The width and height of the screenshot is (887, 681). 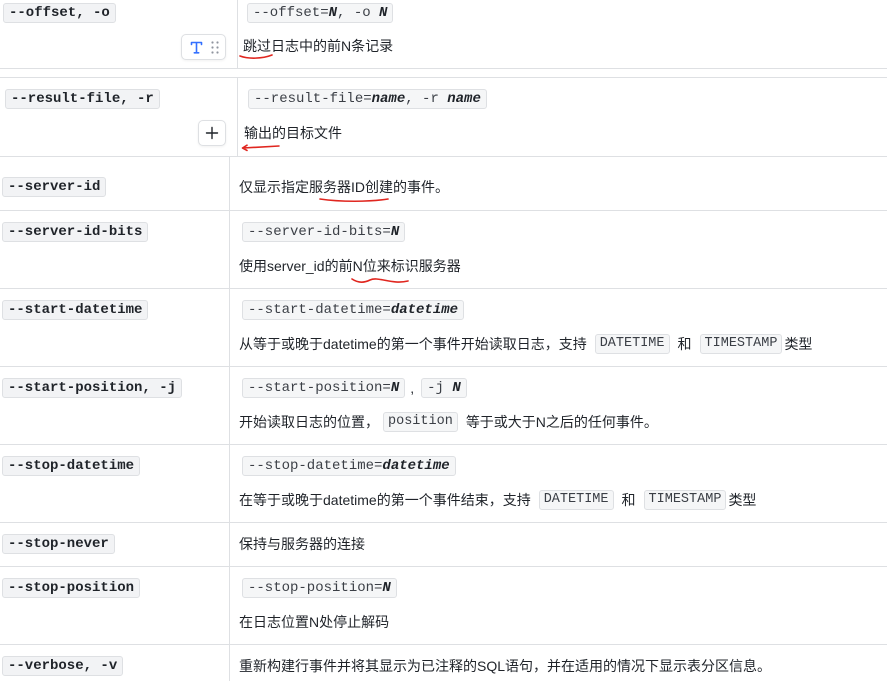 I want to click on syntax-code: --start-datetime=datetime, so click(x=353, y=310).